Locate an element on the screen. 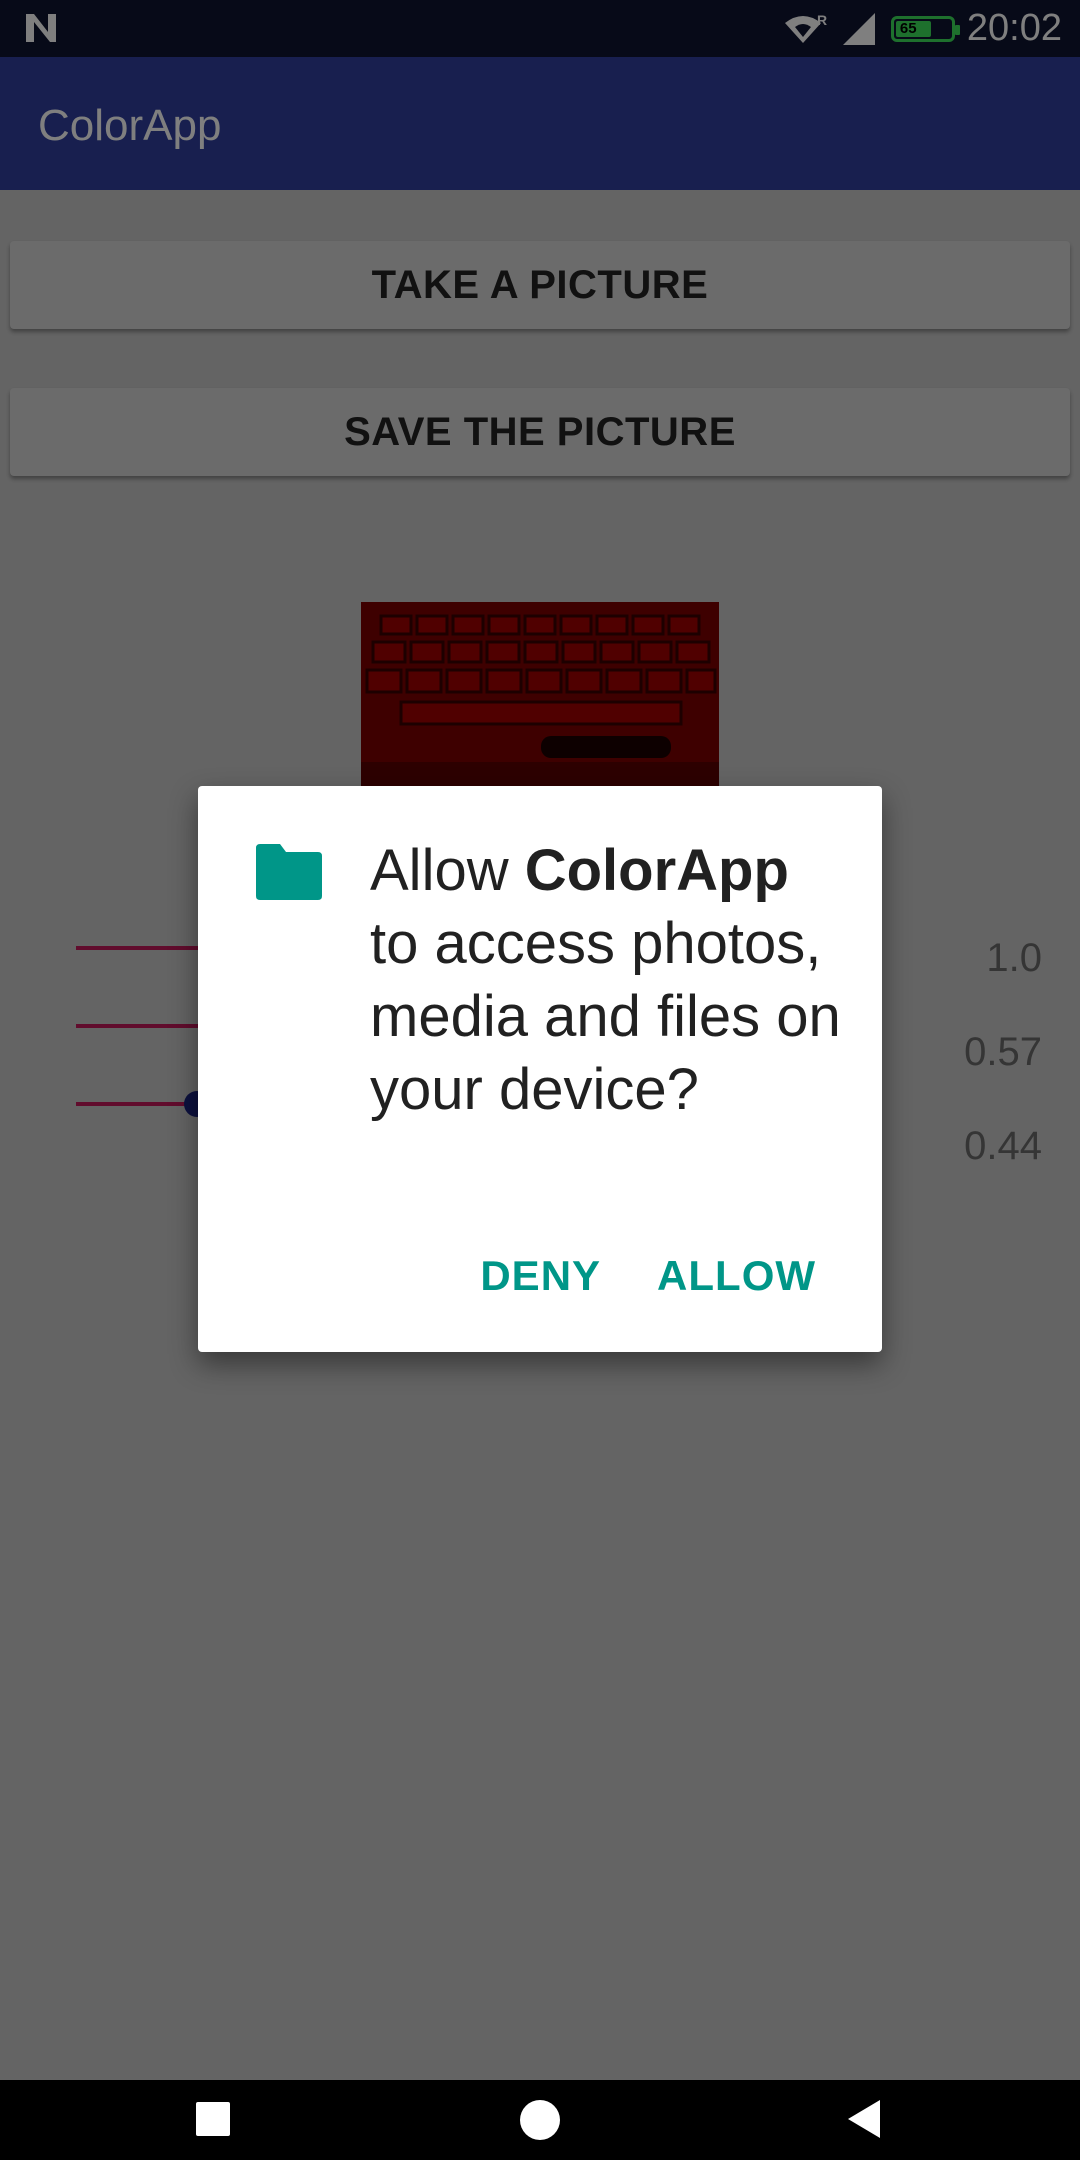 The image size is (1080, 2160). allow-button: ALLOW is located at coordinates (736, 1276).